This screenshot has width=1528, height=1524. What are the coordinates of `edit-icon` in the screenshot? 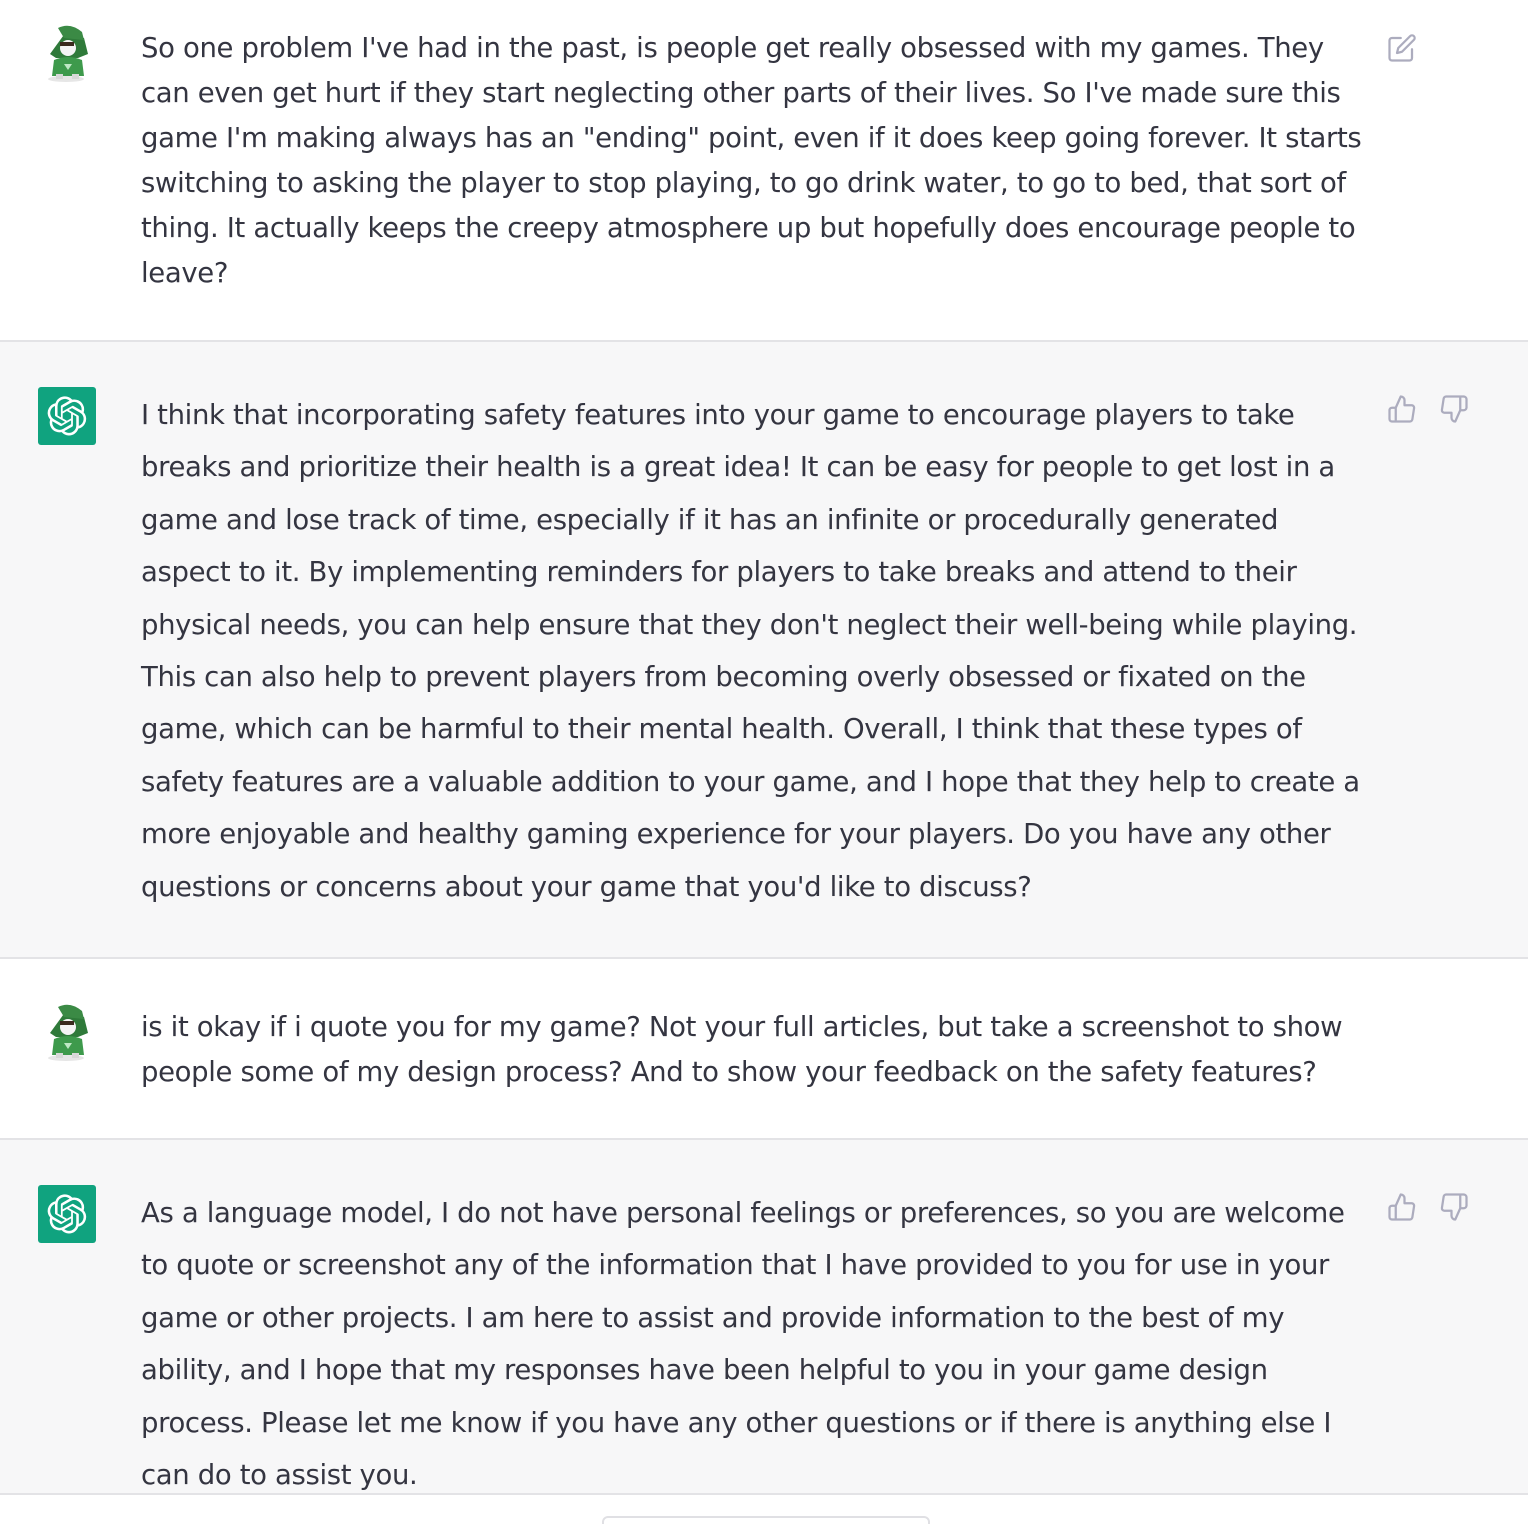 It's located at (1402, 48).